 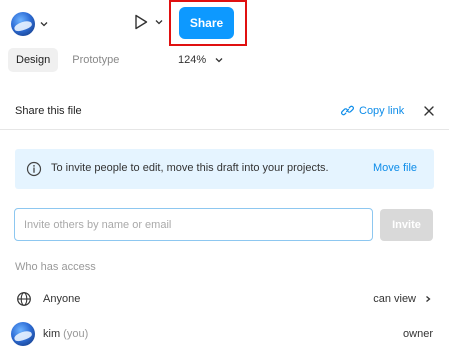 I want to click on mode-tabs: Design Prototype, so click(x=67, y=60).